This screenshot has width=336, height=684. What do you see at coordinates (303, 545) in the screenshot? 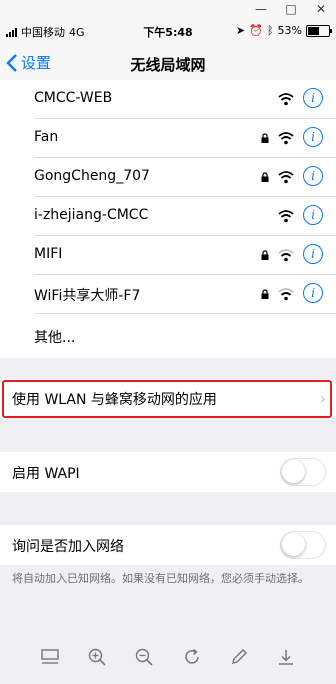
I see `ask-join-toggle` at bounding box center [303, 545].